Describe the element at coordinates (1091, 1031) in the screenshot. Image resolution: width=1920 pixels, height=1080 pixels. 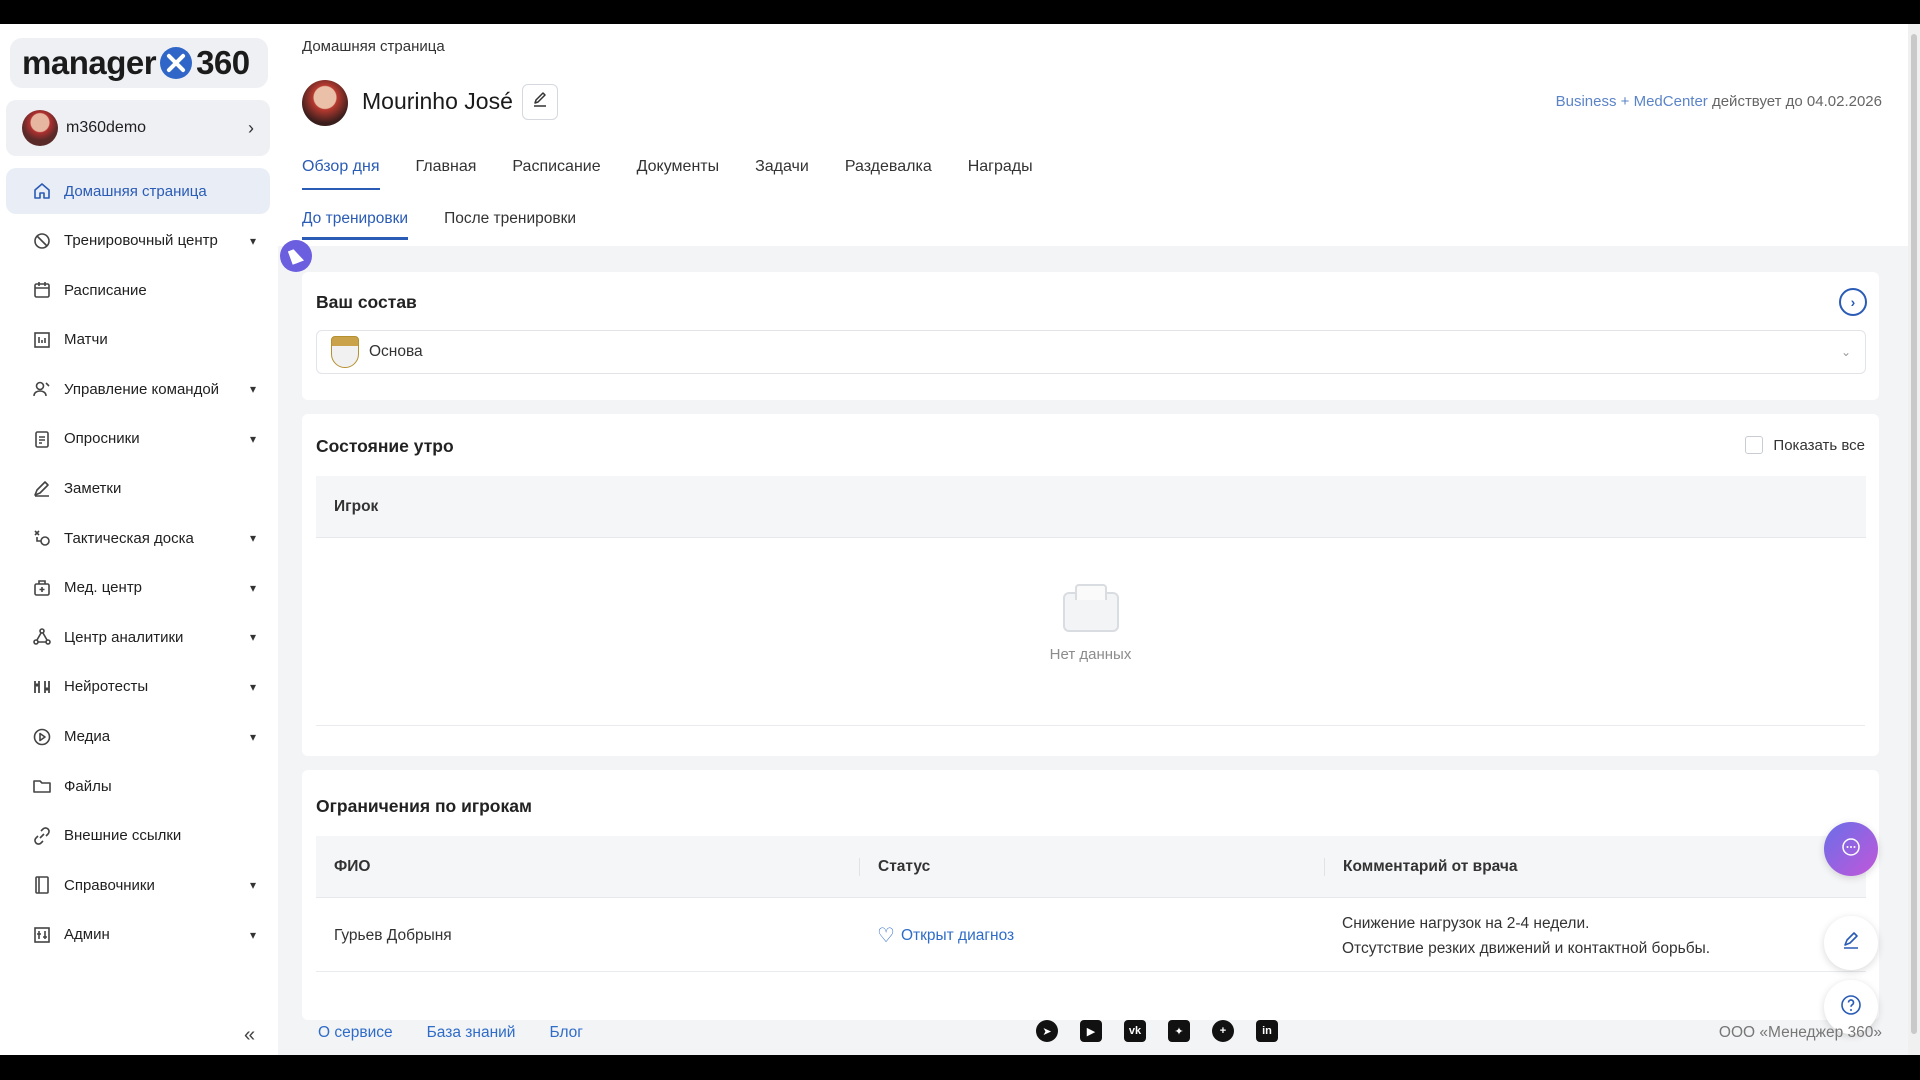
I see `youtube-icon: ▶` at that location.